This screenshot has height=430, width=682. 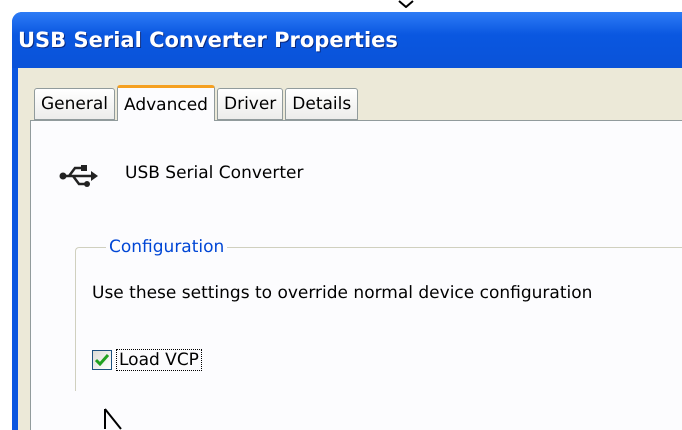 What do you see at coordinates (321, 104) in the screenshot?
I see `tab: Details` at bounding box center [321, 104].